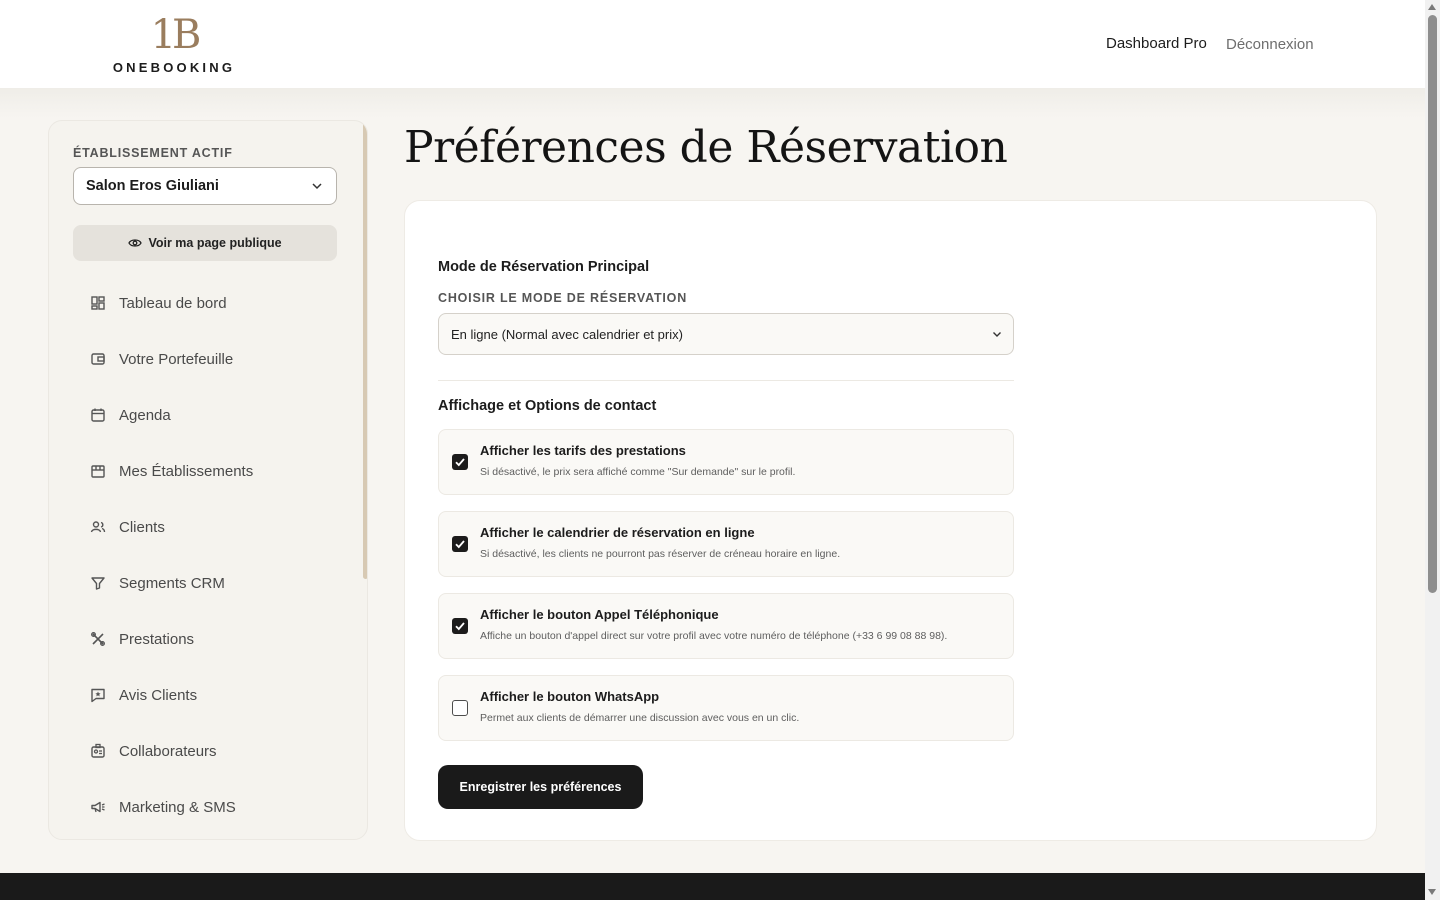  What do you see at coordinates (177, 807) in the screenshot?
I see `sidebar-item-label: Marketing & SMS` at bounding box center [177, 807].